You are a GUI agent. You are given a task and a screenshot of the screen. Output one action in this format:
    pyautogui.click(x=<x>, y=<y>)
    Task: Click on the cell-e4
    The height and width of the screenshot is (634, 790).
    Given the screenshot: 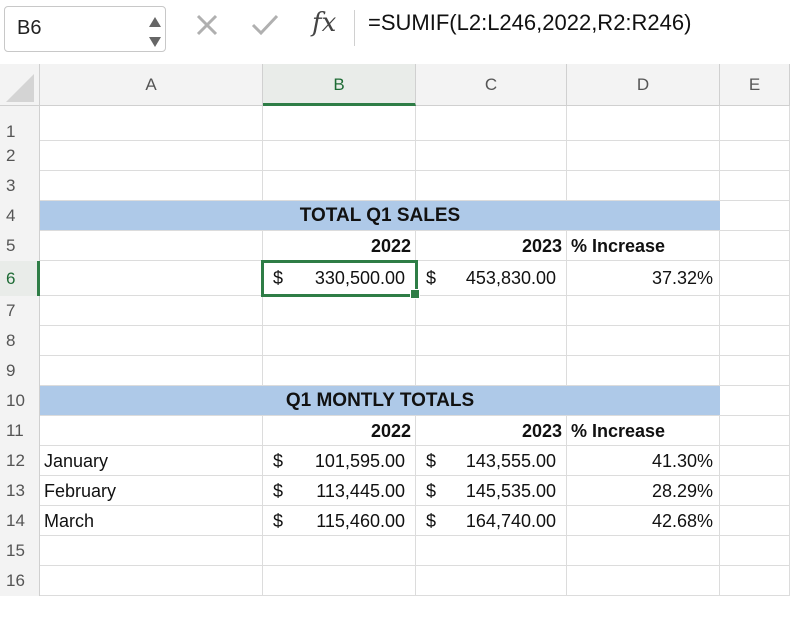 What is the action you would take?
    pyautogui.click(x=755, y=216)
    